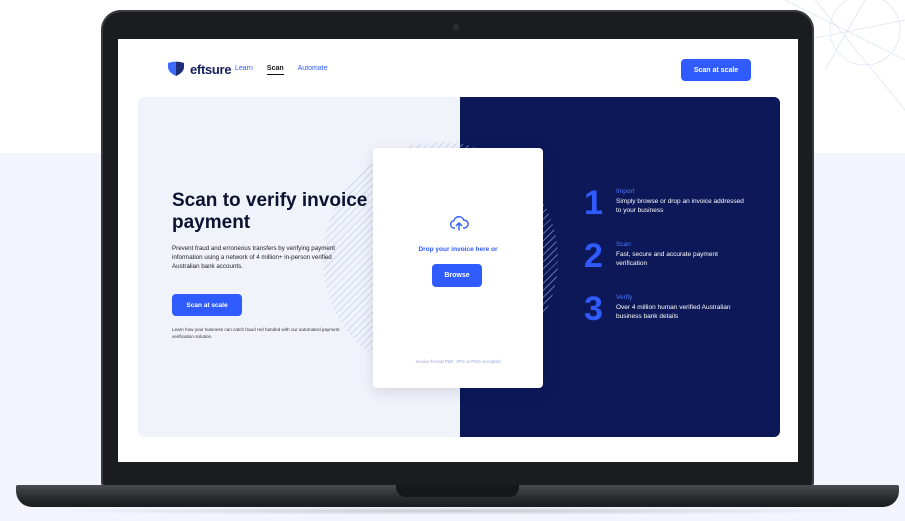 Image resolution: width=905 pixels, height=521 pixels. What do you see at coordinates (313, 70) in the screenshot?
I see `nav-link-automate: Automate` at bounding box center [313, 70].